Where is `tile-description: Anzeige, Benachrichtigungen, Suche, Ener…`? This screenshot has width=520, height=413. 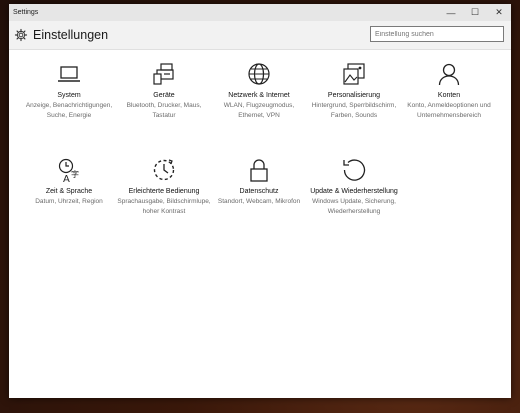
tile-description: Anzeige, Benachrichtigungen, Suche, Ener… is located at coordinates (69, 110).